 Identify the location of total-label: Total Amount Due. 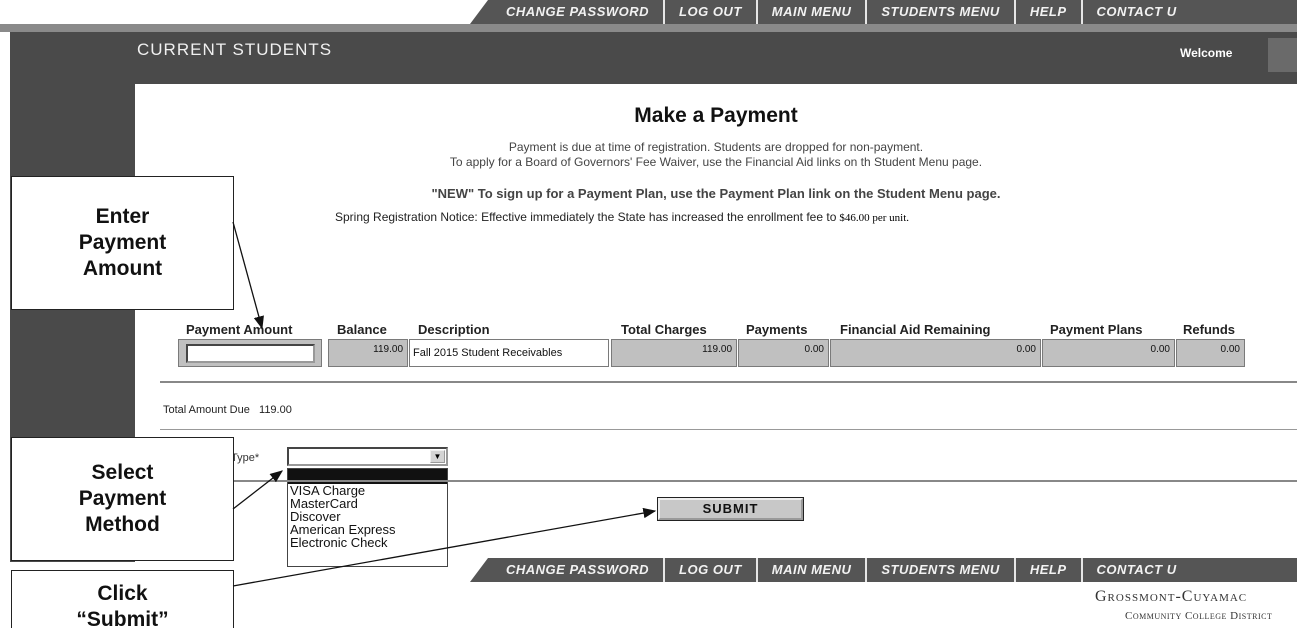
(206, 410).